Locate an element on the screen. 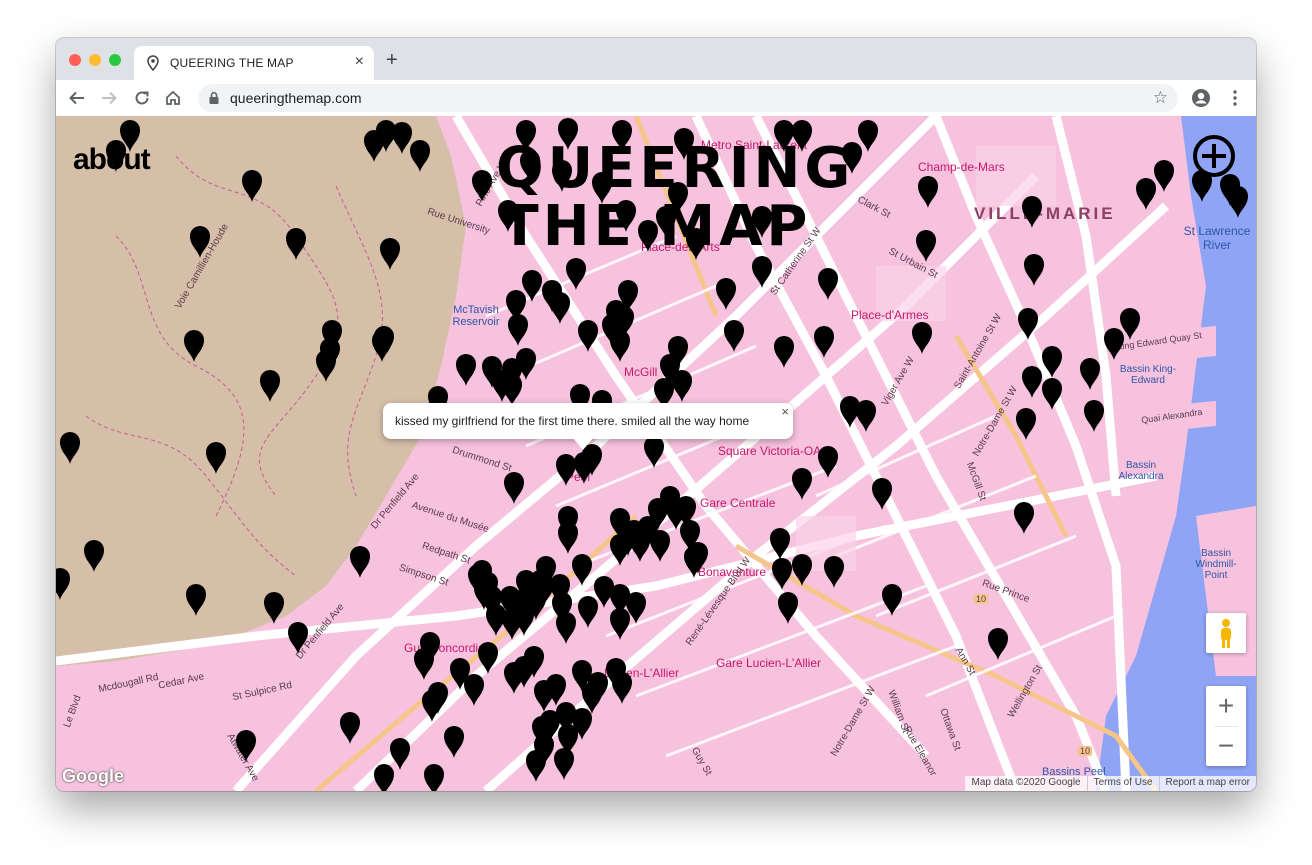 The image size is (1312, 865). report-map-error-link: Report a map error is located at coordinates (1207, 783).